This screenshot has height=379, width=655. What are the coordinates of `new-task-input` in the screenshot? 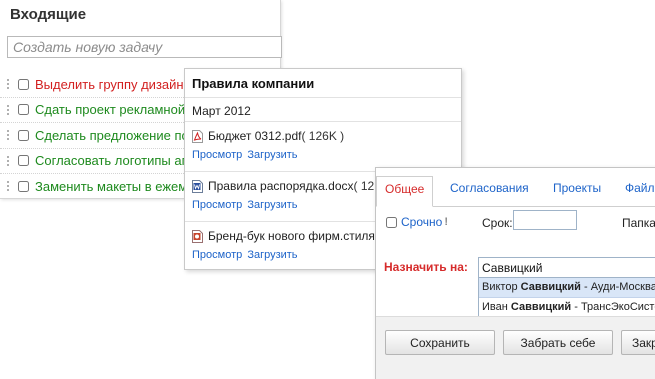 It's located at (144, 47).